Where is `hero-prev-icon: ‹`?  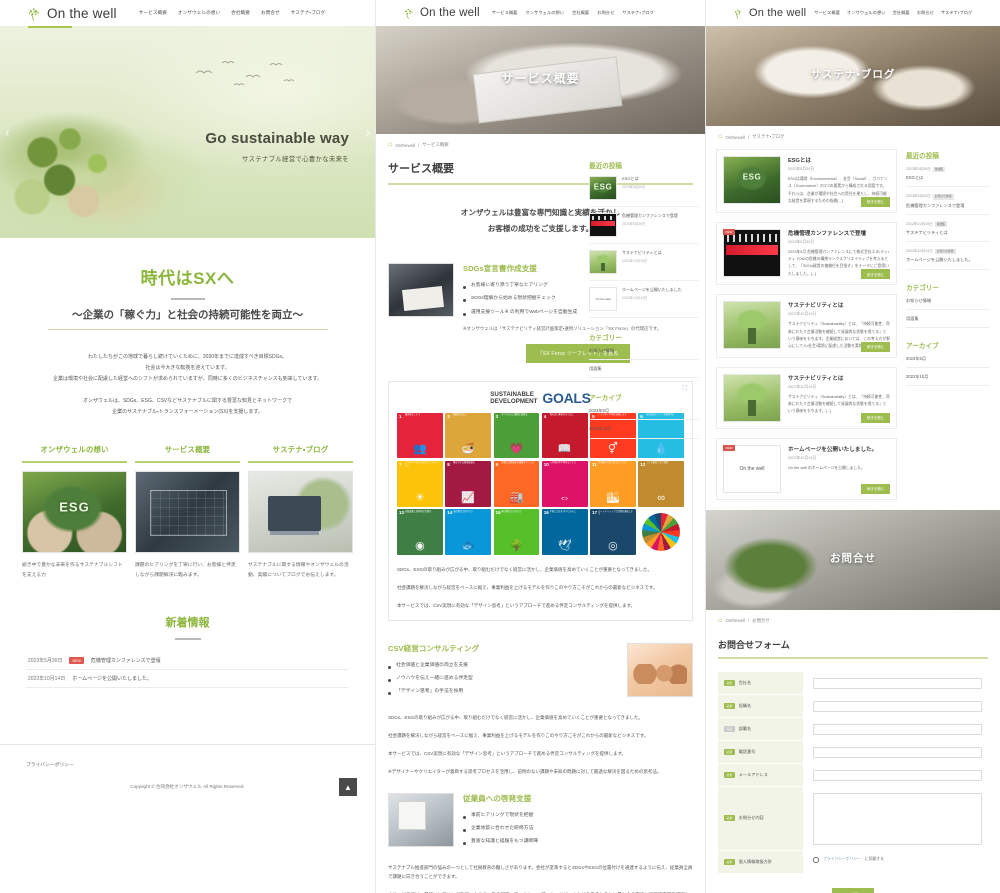 hero-prev-icon: ‹ is located at coordinates (7, 132).